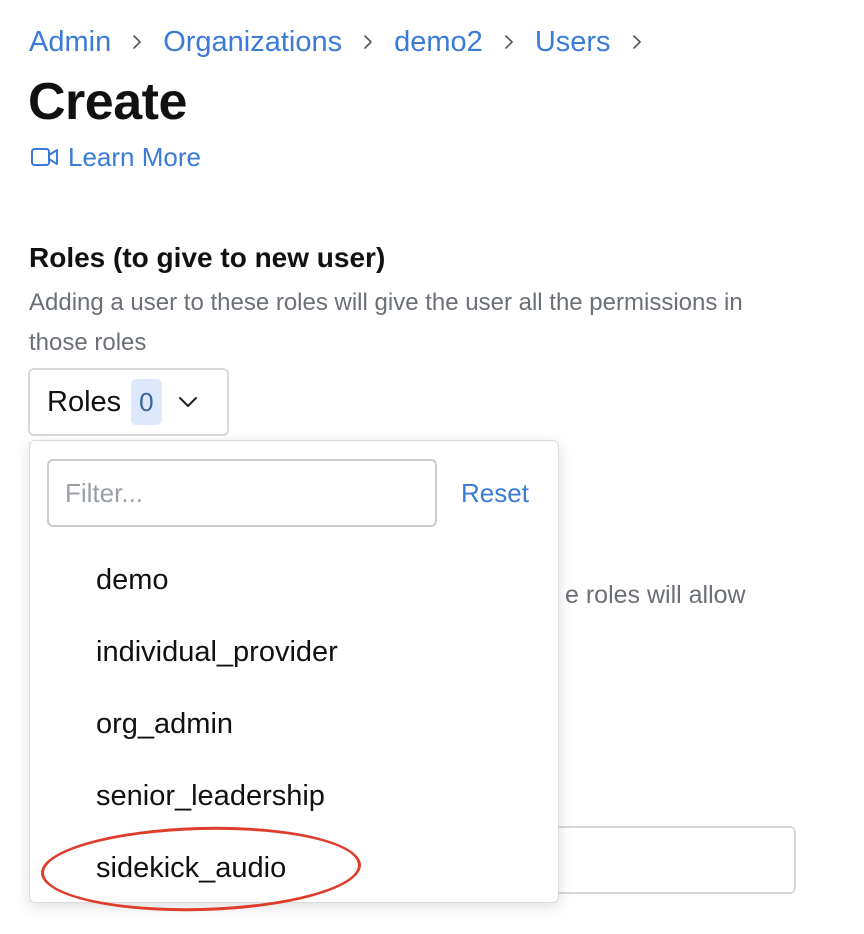 This screenshot has height=934, width=864. I want to click on background-input-field, so click(668, 860).